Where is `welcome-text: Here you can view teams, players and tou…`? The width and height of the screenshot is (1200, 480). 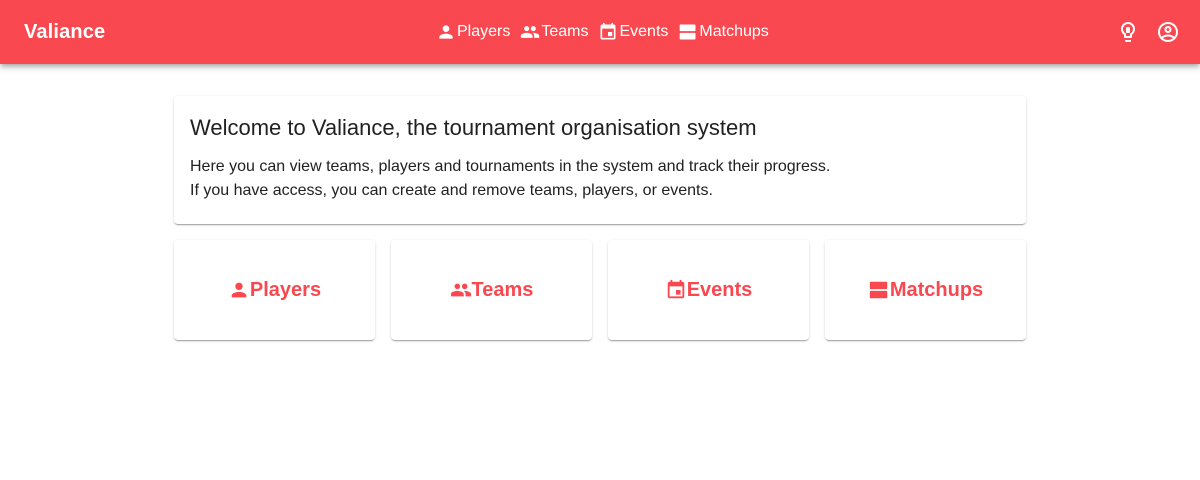 welcome-text: Here you can view teams, players and tou… is located at coordinates (600, 179).